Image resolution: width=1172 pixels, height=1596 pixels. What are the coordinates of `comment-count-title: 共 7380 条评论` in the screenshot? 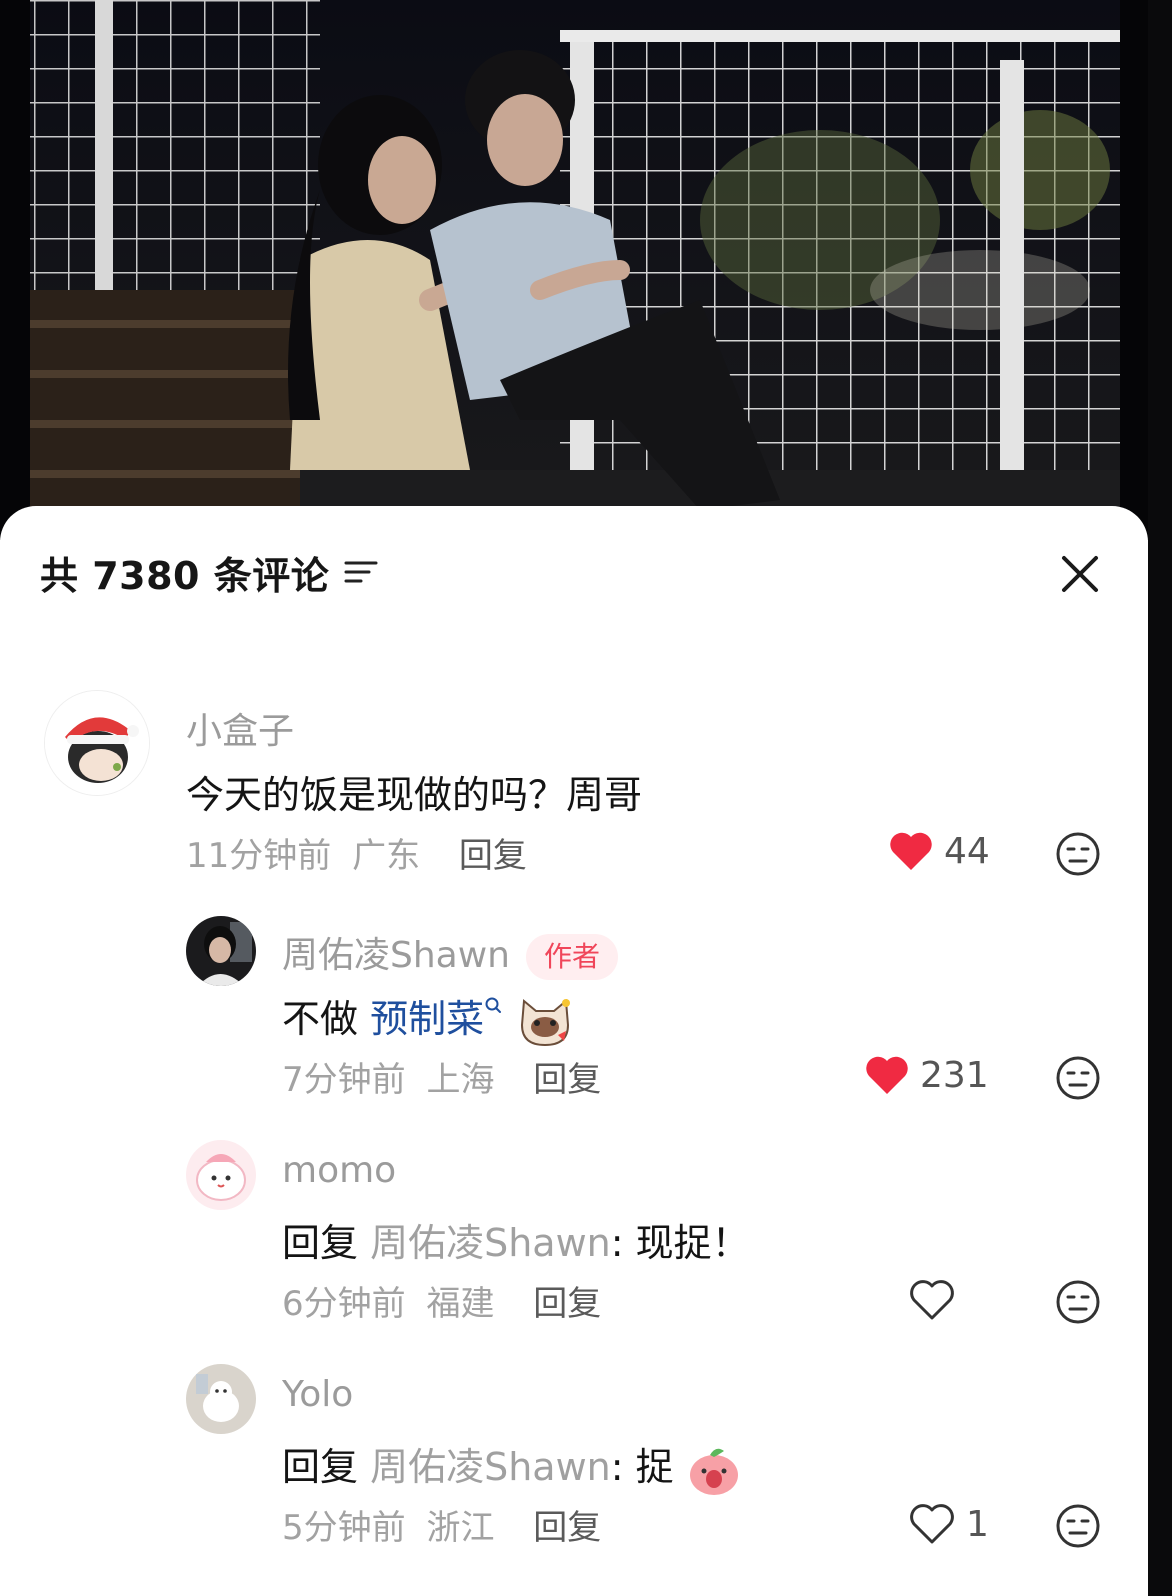 It's located at (185, 575).